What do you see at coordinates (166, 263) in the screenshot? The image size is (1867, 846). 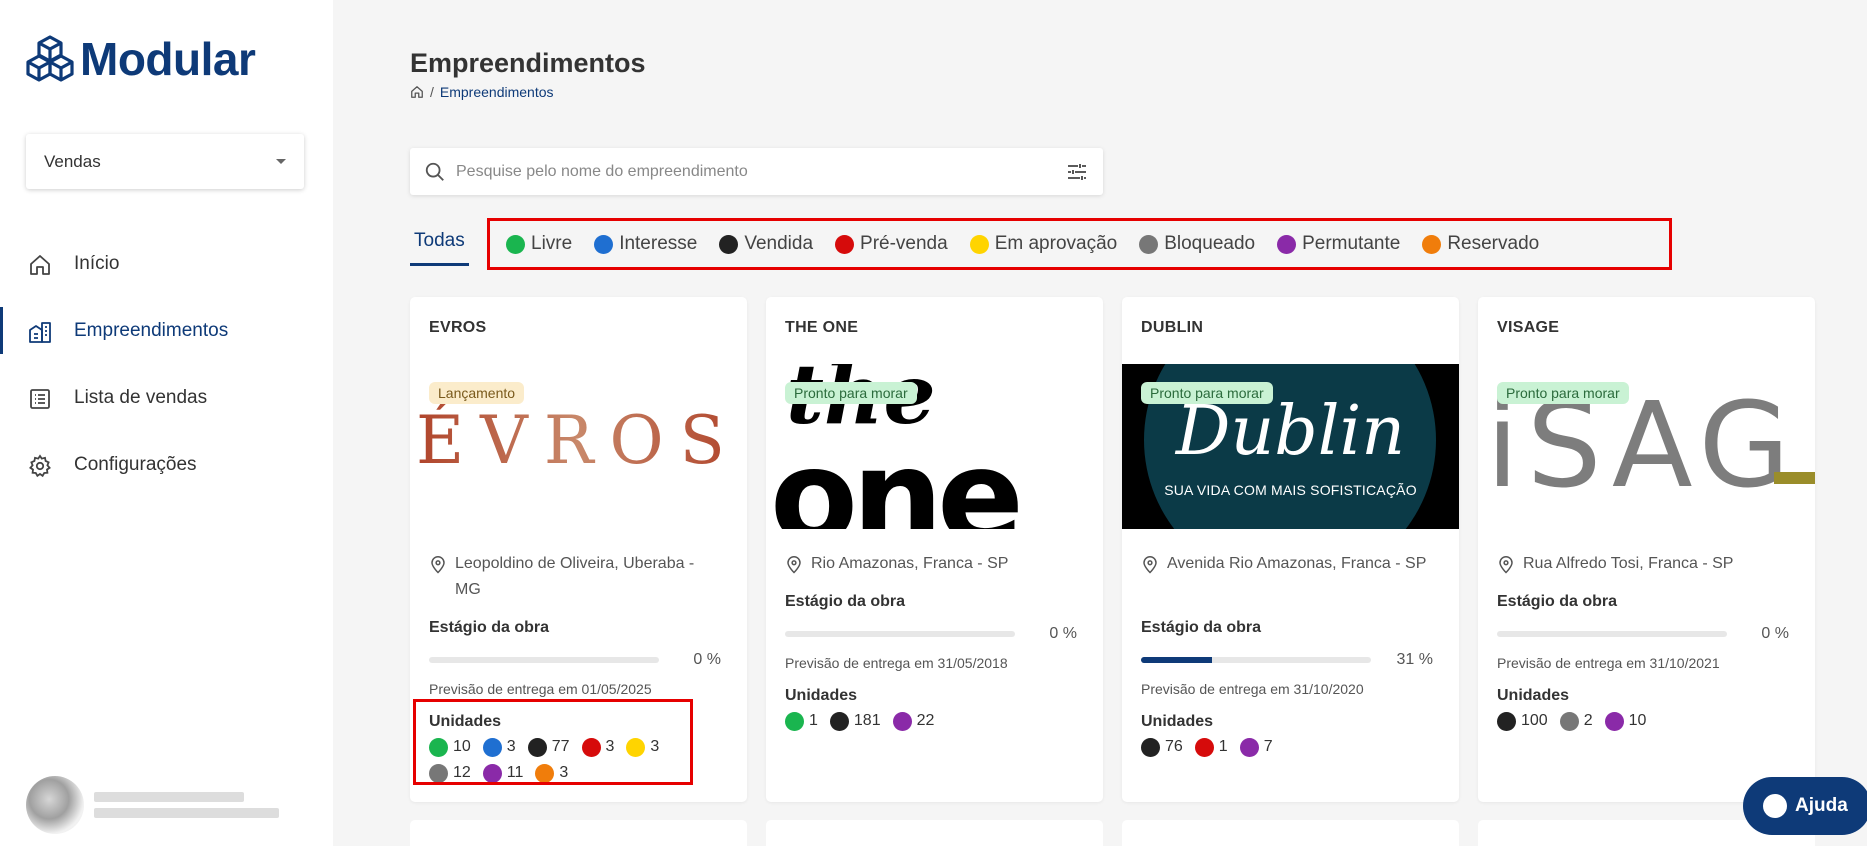 I see `sidebar-item-inicio: Início` at bounding box center [166, 263].